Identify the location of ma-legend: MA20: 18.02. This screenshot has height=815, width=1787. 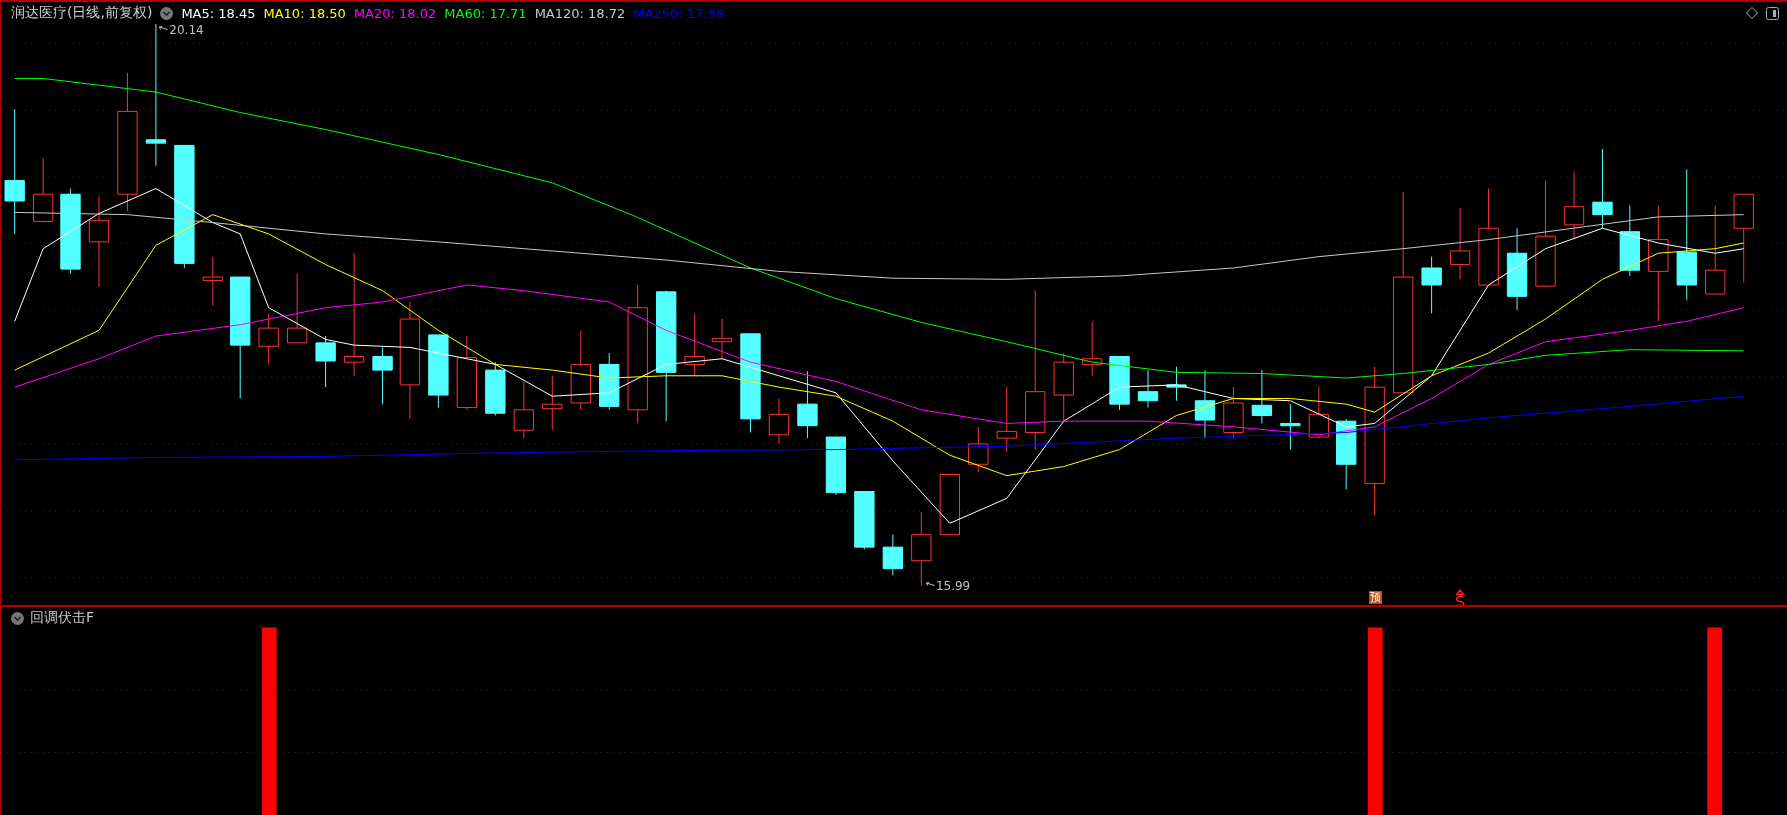
(395, 13).